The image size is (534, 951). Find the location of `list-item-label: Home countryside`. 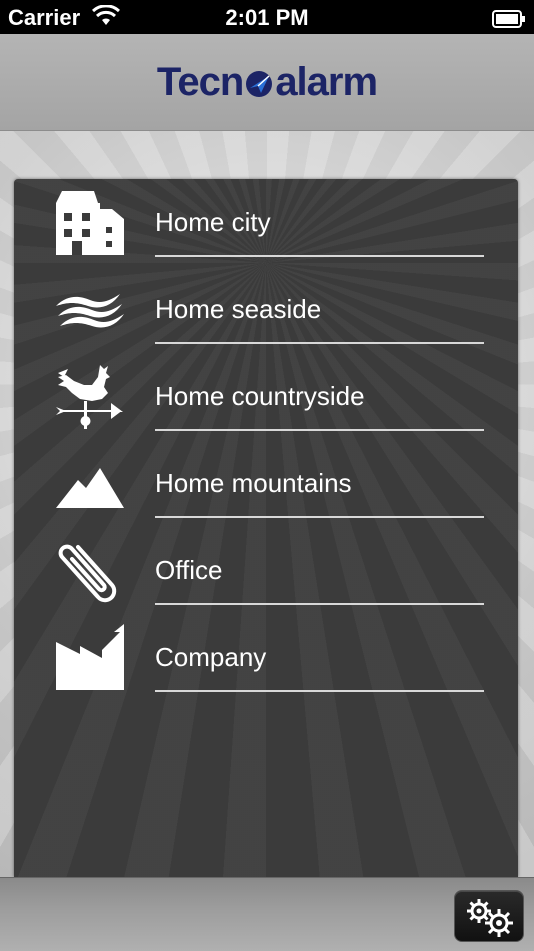

list-item-label: Home countryside is located at coordinates (260, 396).